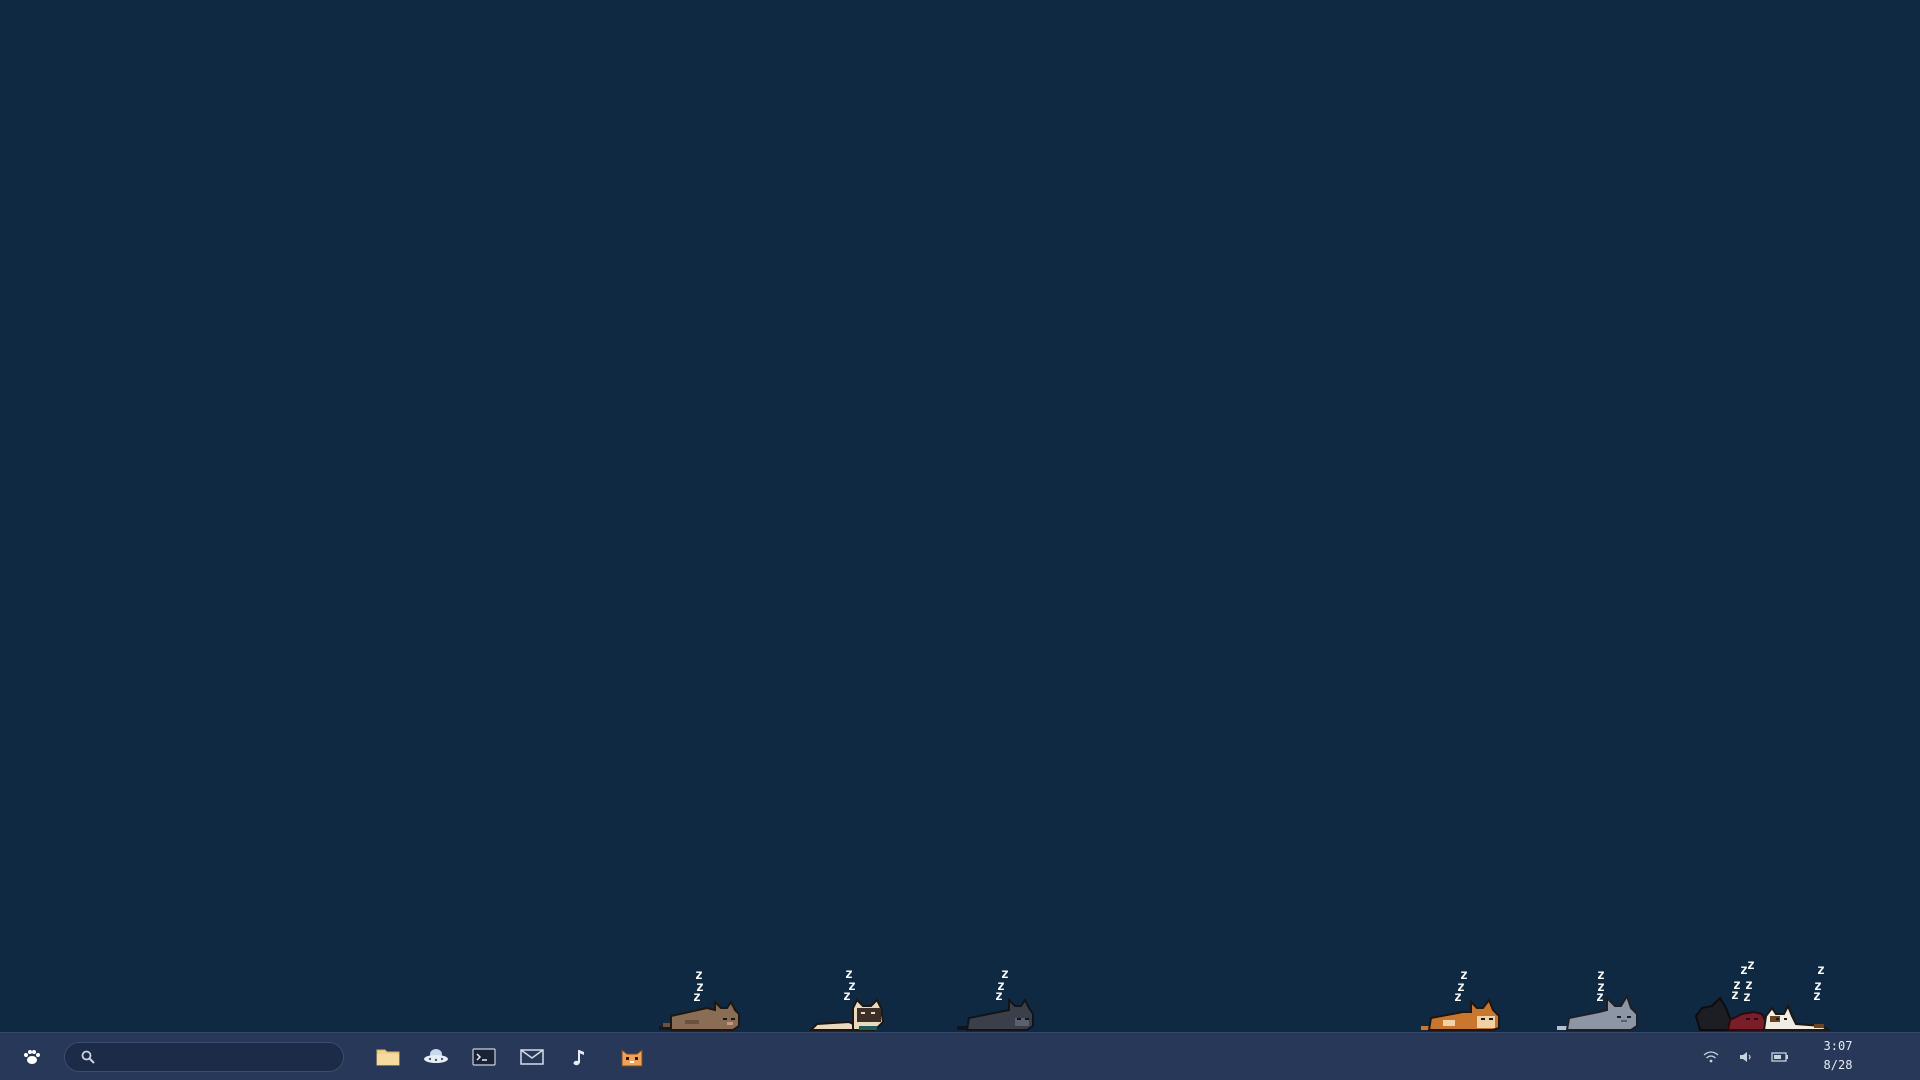 This screenshot has width=1920, height=1080. I want to click on cat-app-button, so click(632, 1056).